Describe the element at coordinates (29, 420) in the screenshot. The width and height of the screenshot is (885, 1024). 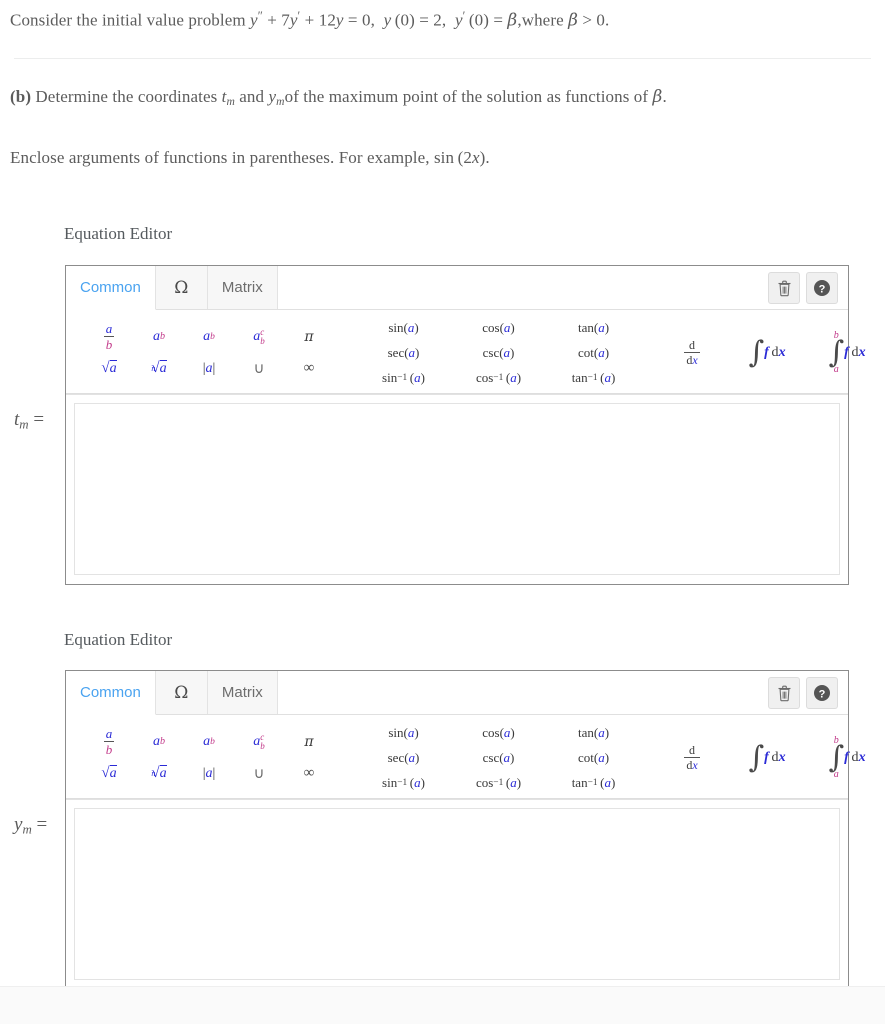
I see `answer-label-tm: tm =` at that location.